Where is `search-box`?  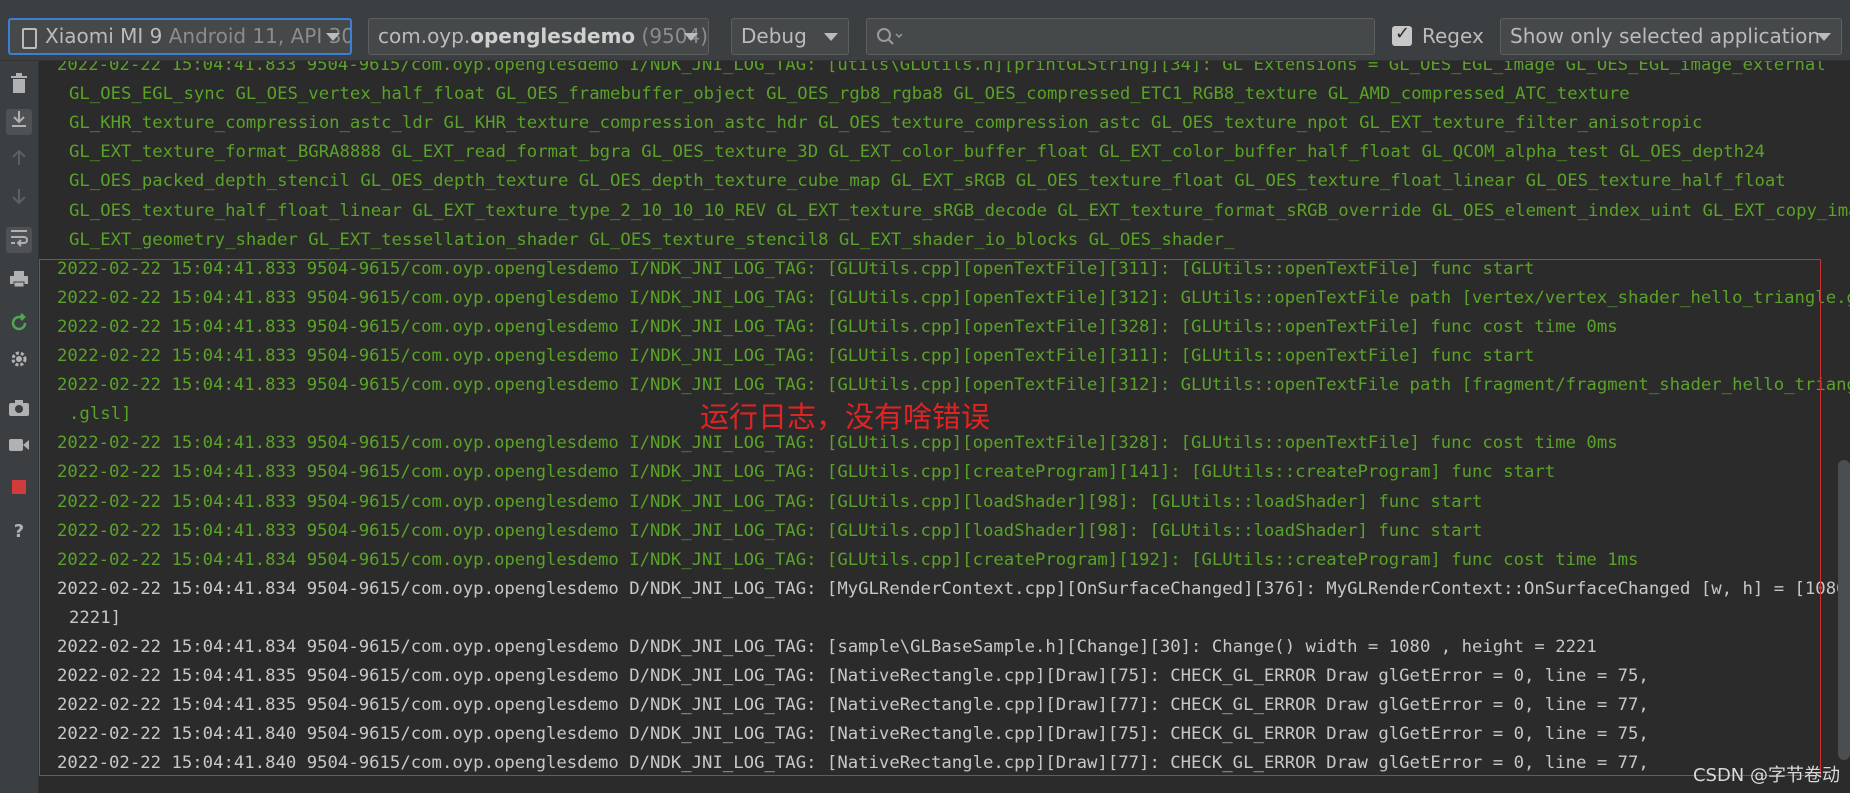 search-box is located at coordinates (1120, 37).